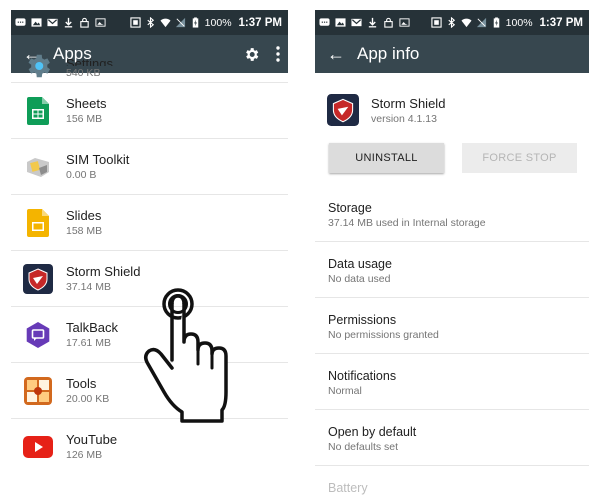  I want to click on settings-gear-icon, so click(38, 66).